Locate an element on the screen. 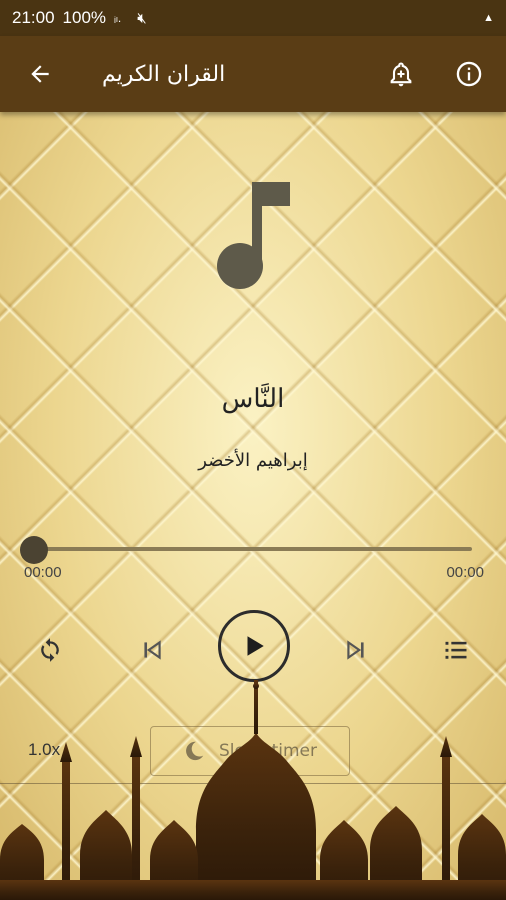  back-button is located at coordinates (40, 74).